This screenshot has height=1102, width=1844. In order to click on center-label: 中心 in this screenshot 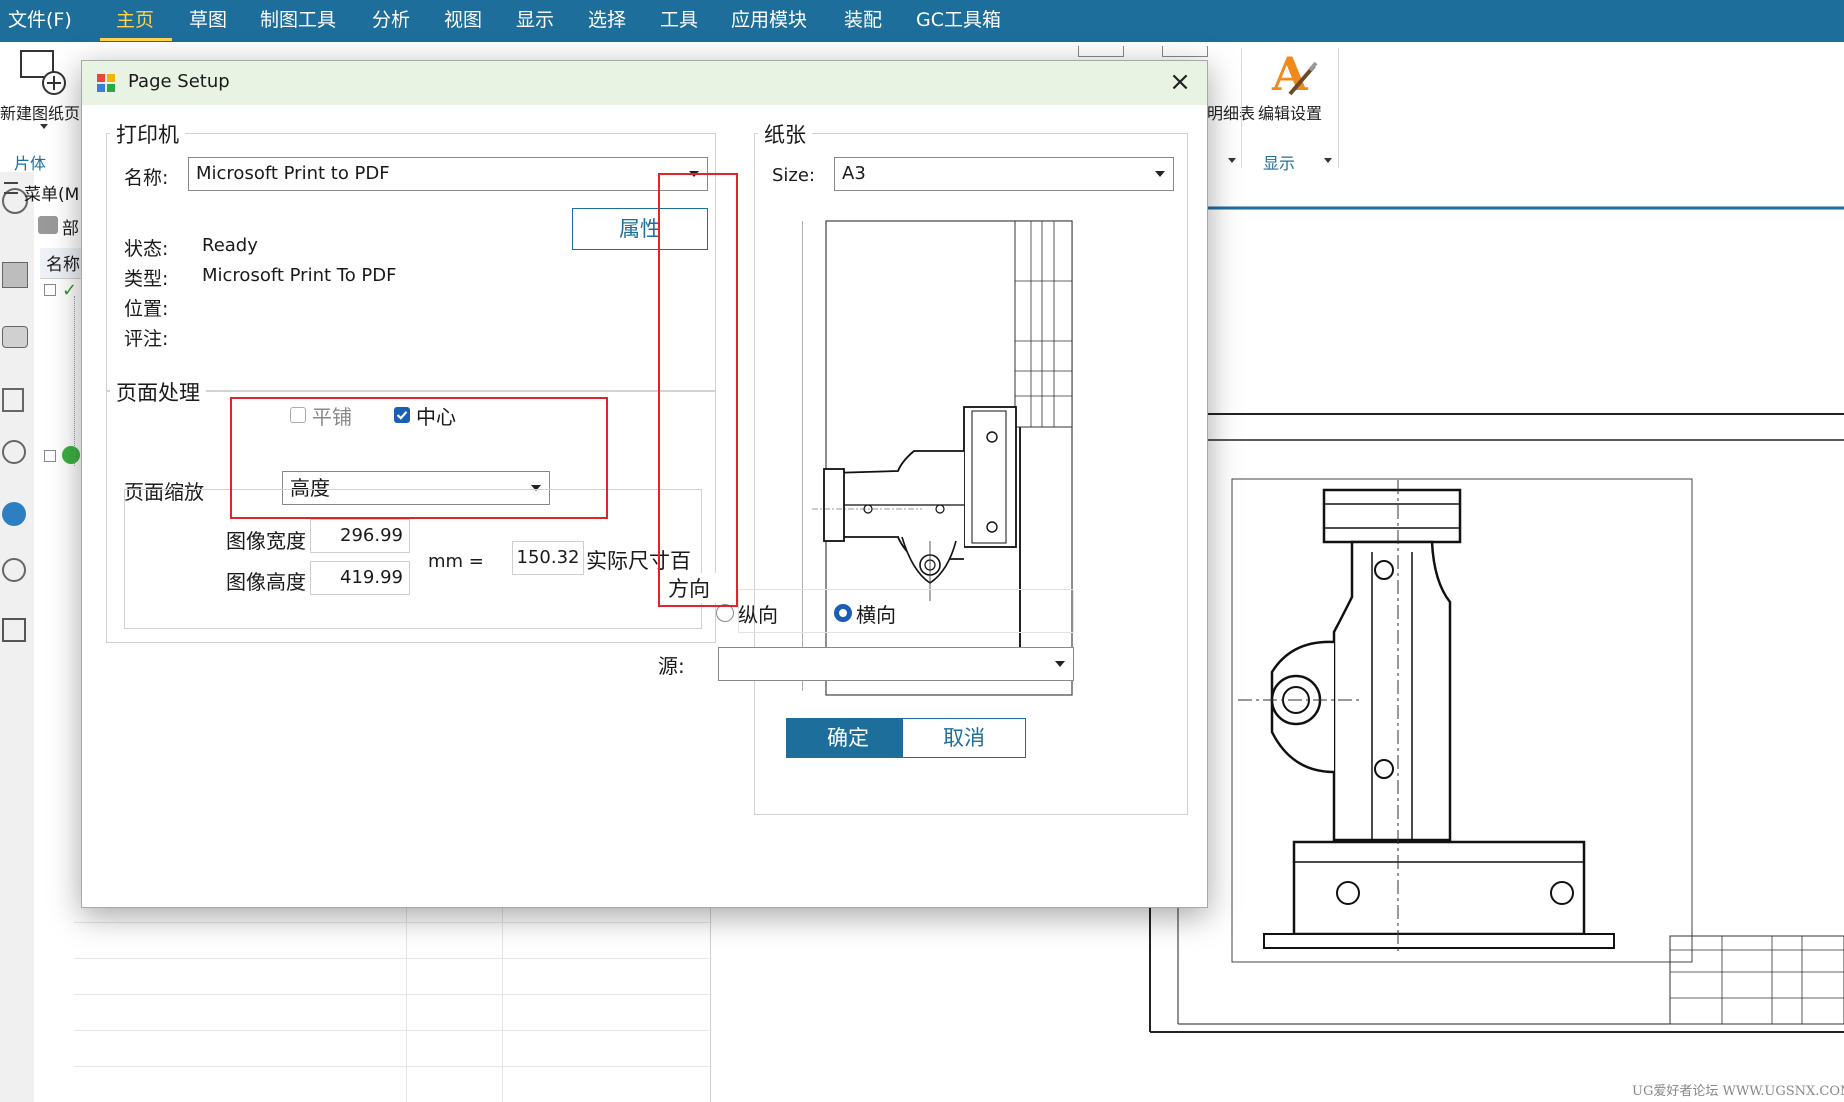, I will do `click(436, 417)`.